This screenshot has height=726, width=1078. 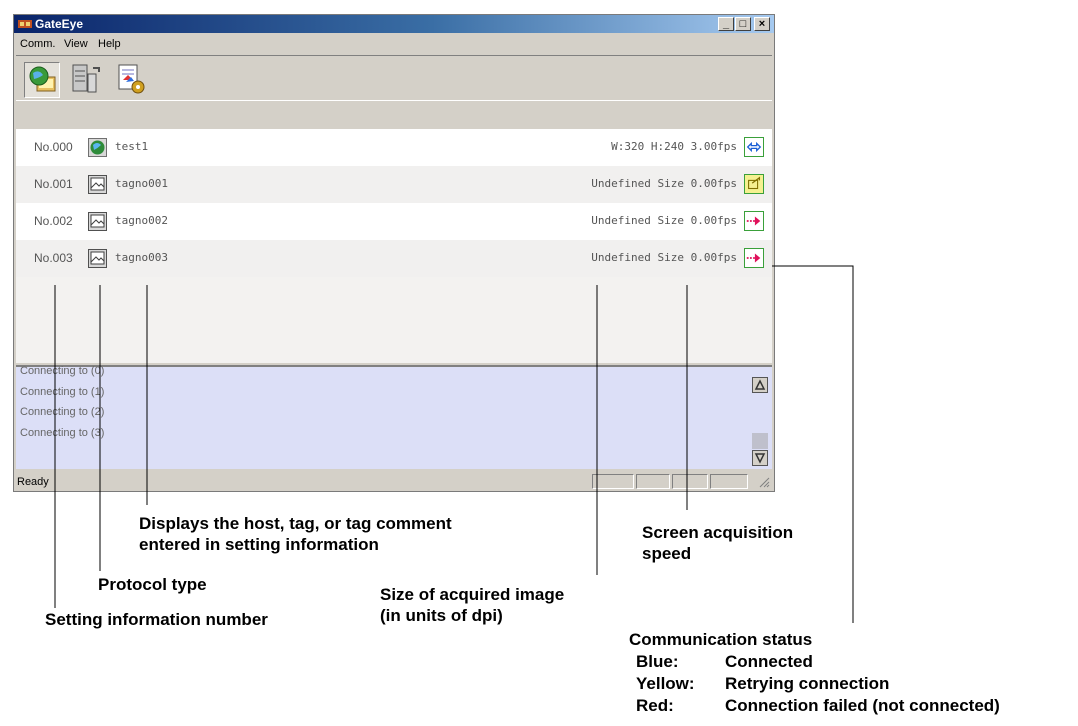 I want to click on callout-size: Size of acquired image (in units of dpi), so click(x=472, y=605).